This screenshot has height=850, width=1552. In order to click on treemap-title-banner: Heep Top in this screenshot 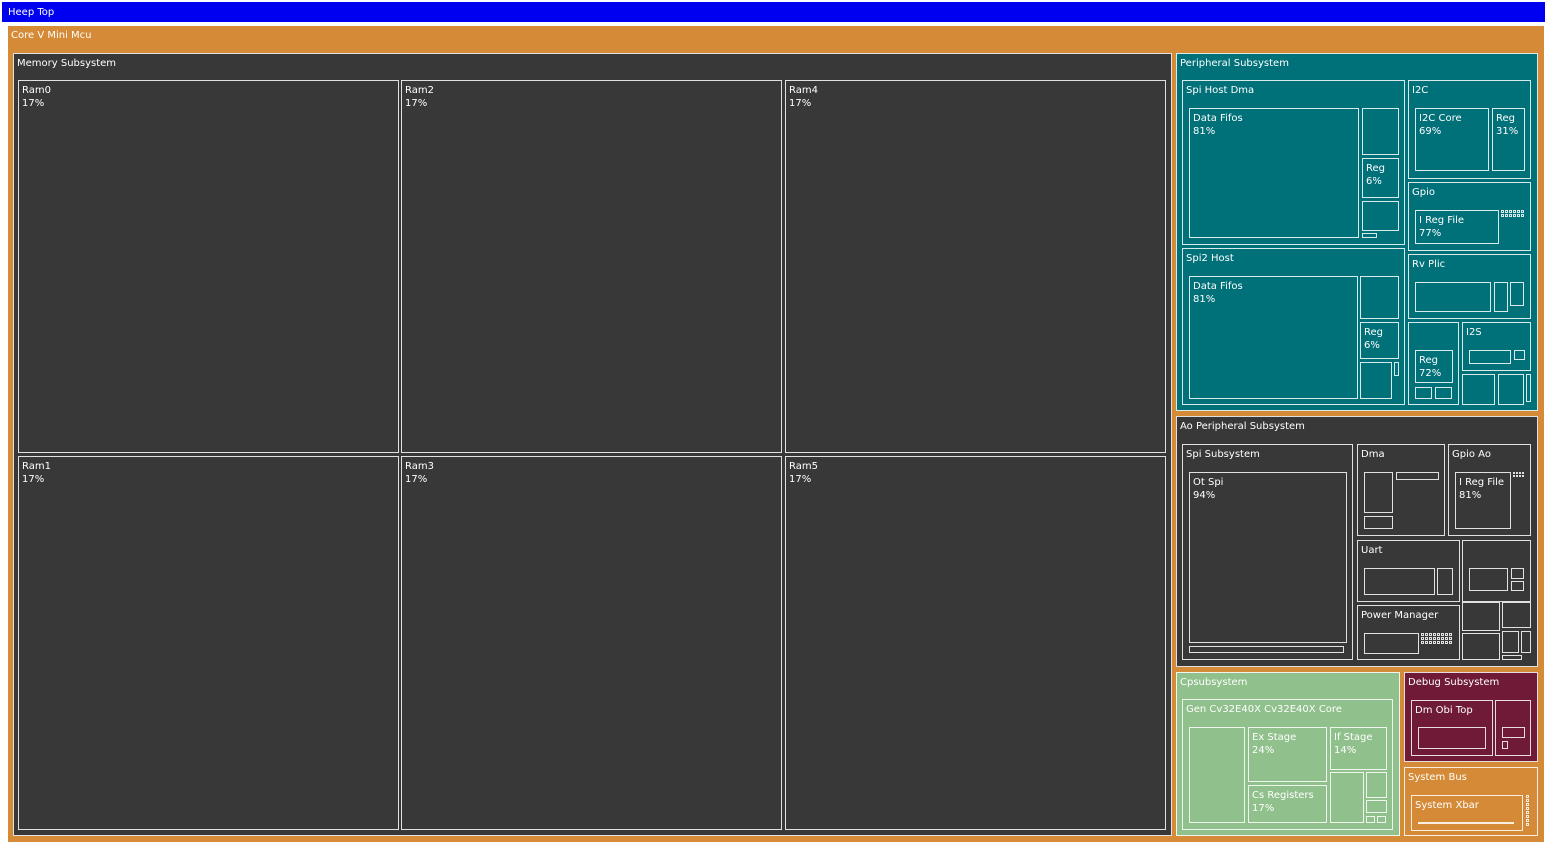, I will do `click(773, 12)`.